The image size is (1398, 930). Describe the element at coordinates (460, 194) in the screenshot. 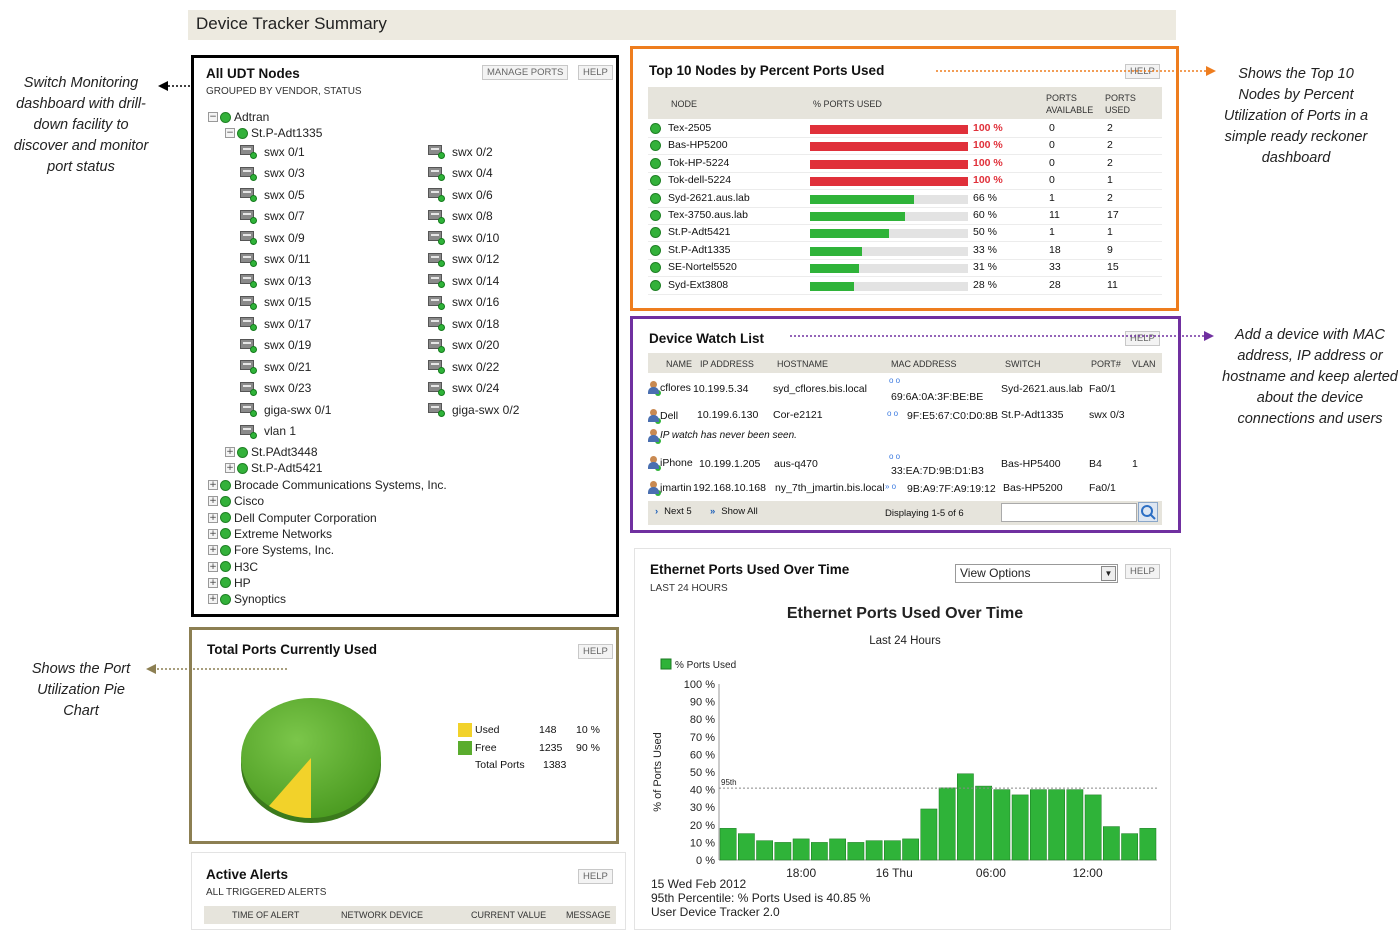

I see `port-item: swx 0/6` at that location.